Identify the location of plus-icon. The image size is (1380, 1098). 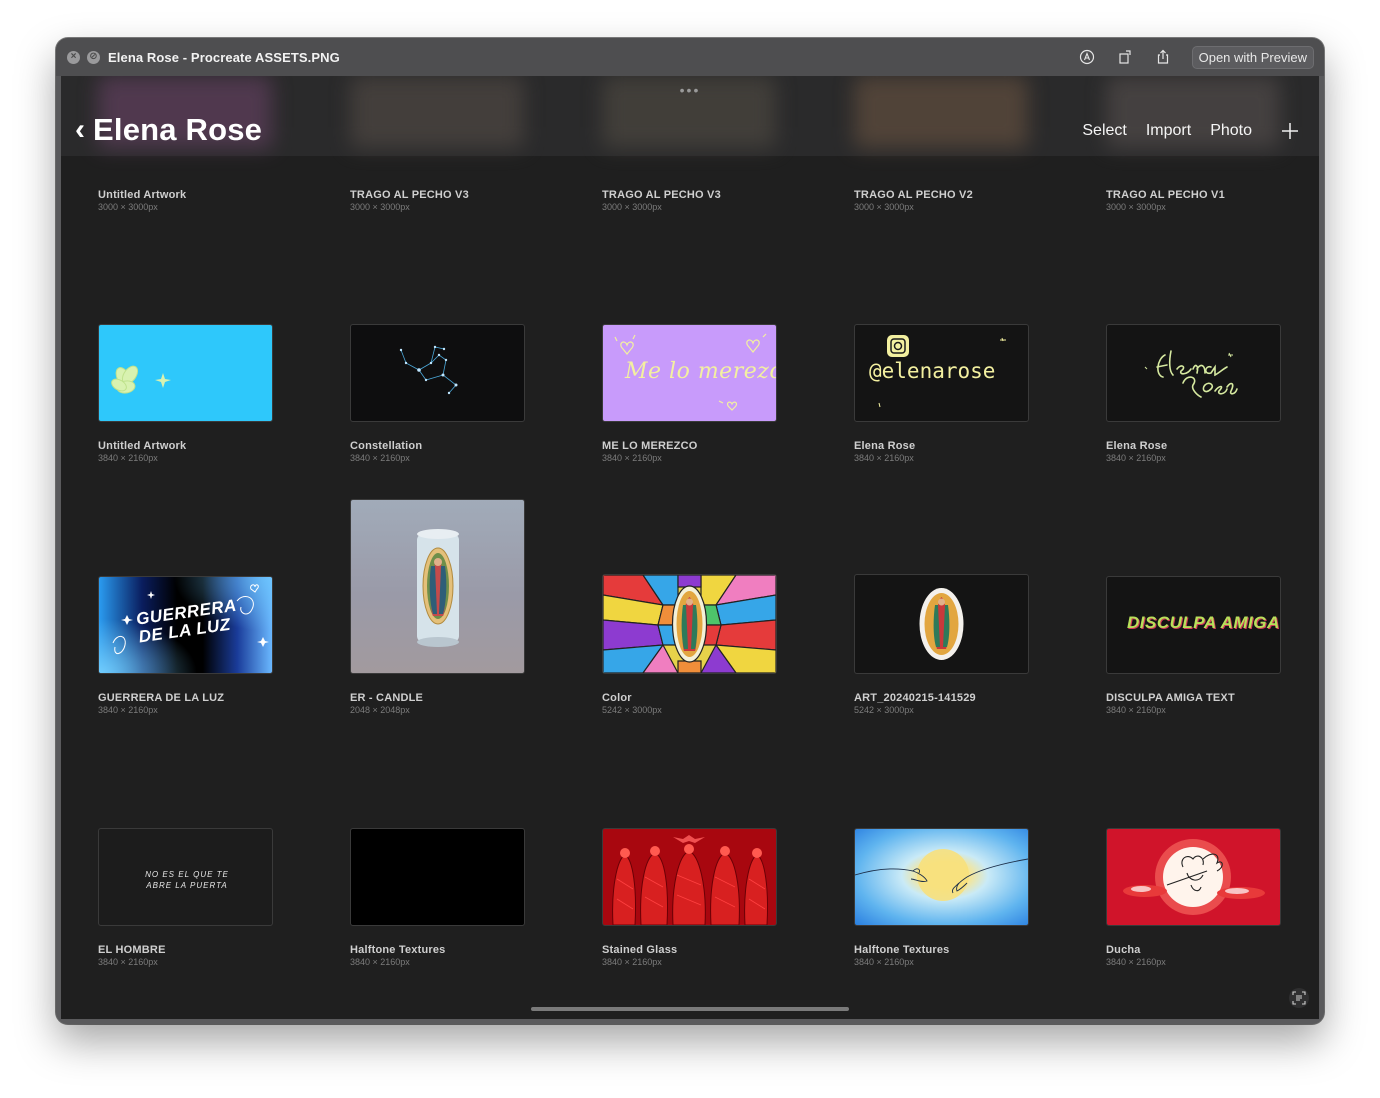
(1290, 131).